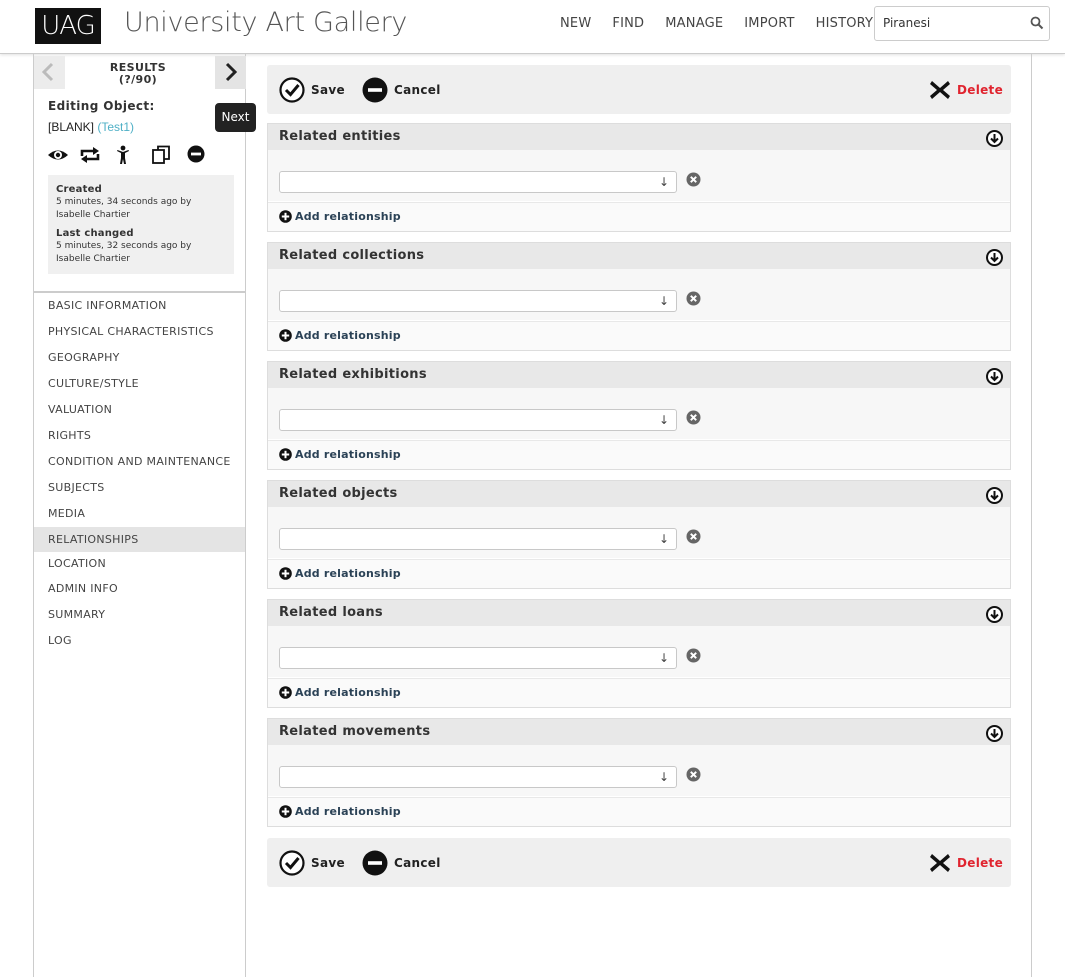 The width and height of the screenshot is (1065, 977). What do you see at coordinates (338, 493) in the screenshot?
I see `panel-title: Related objects` at bounding box center [338, 493].